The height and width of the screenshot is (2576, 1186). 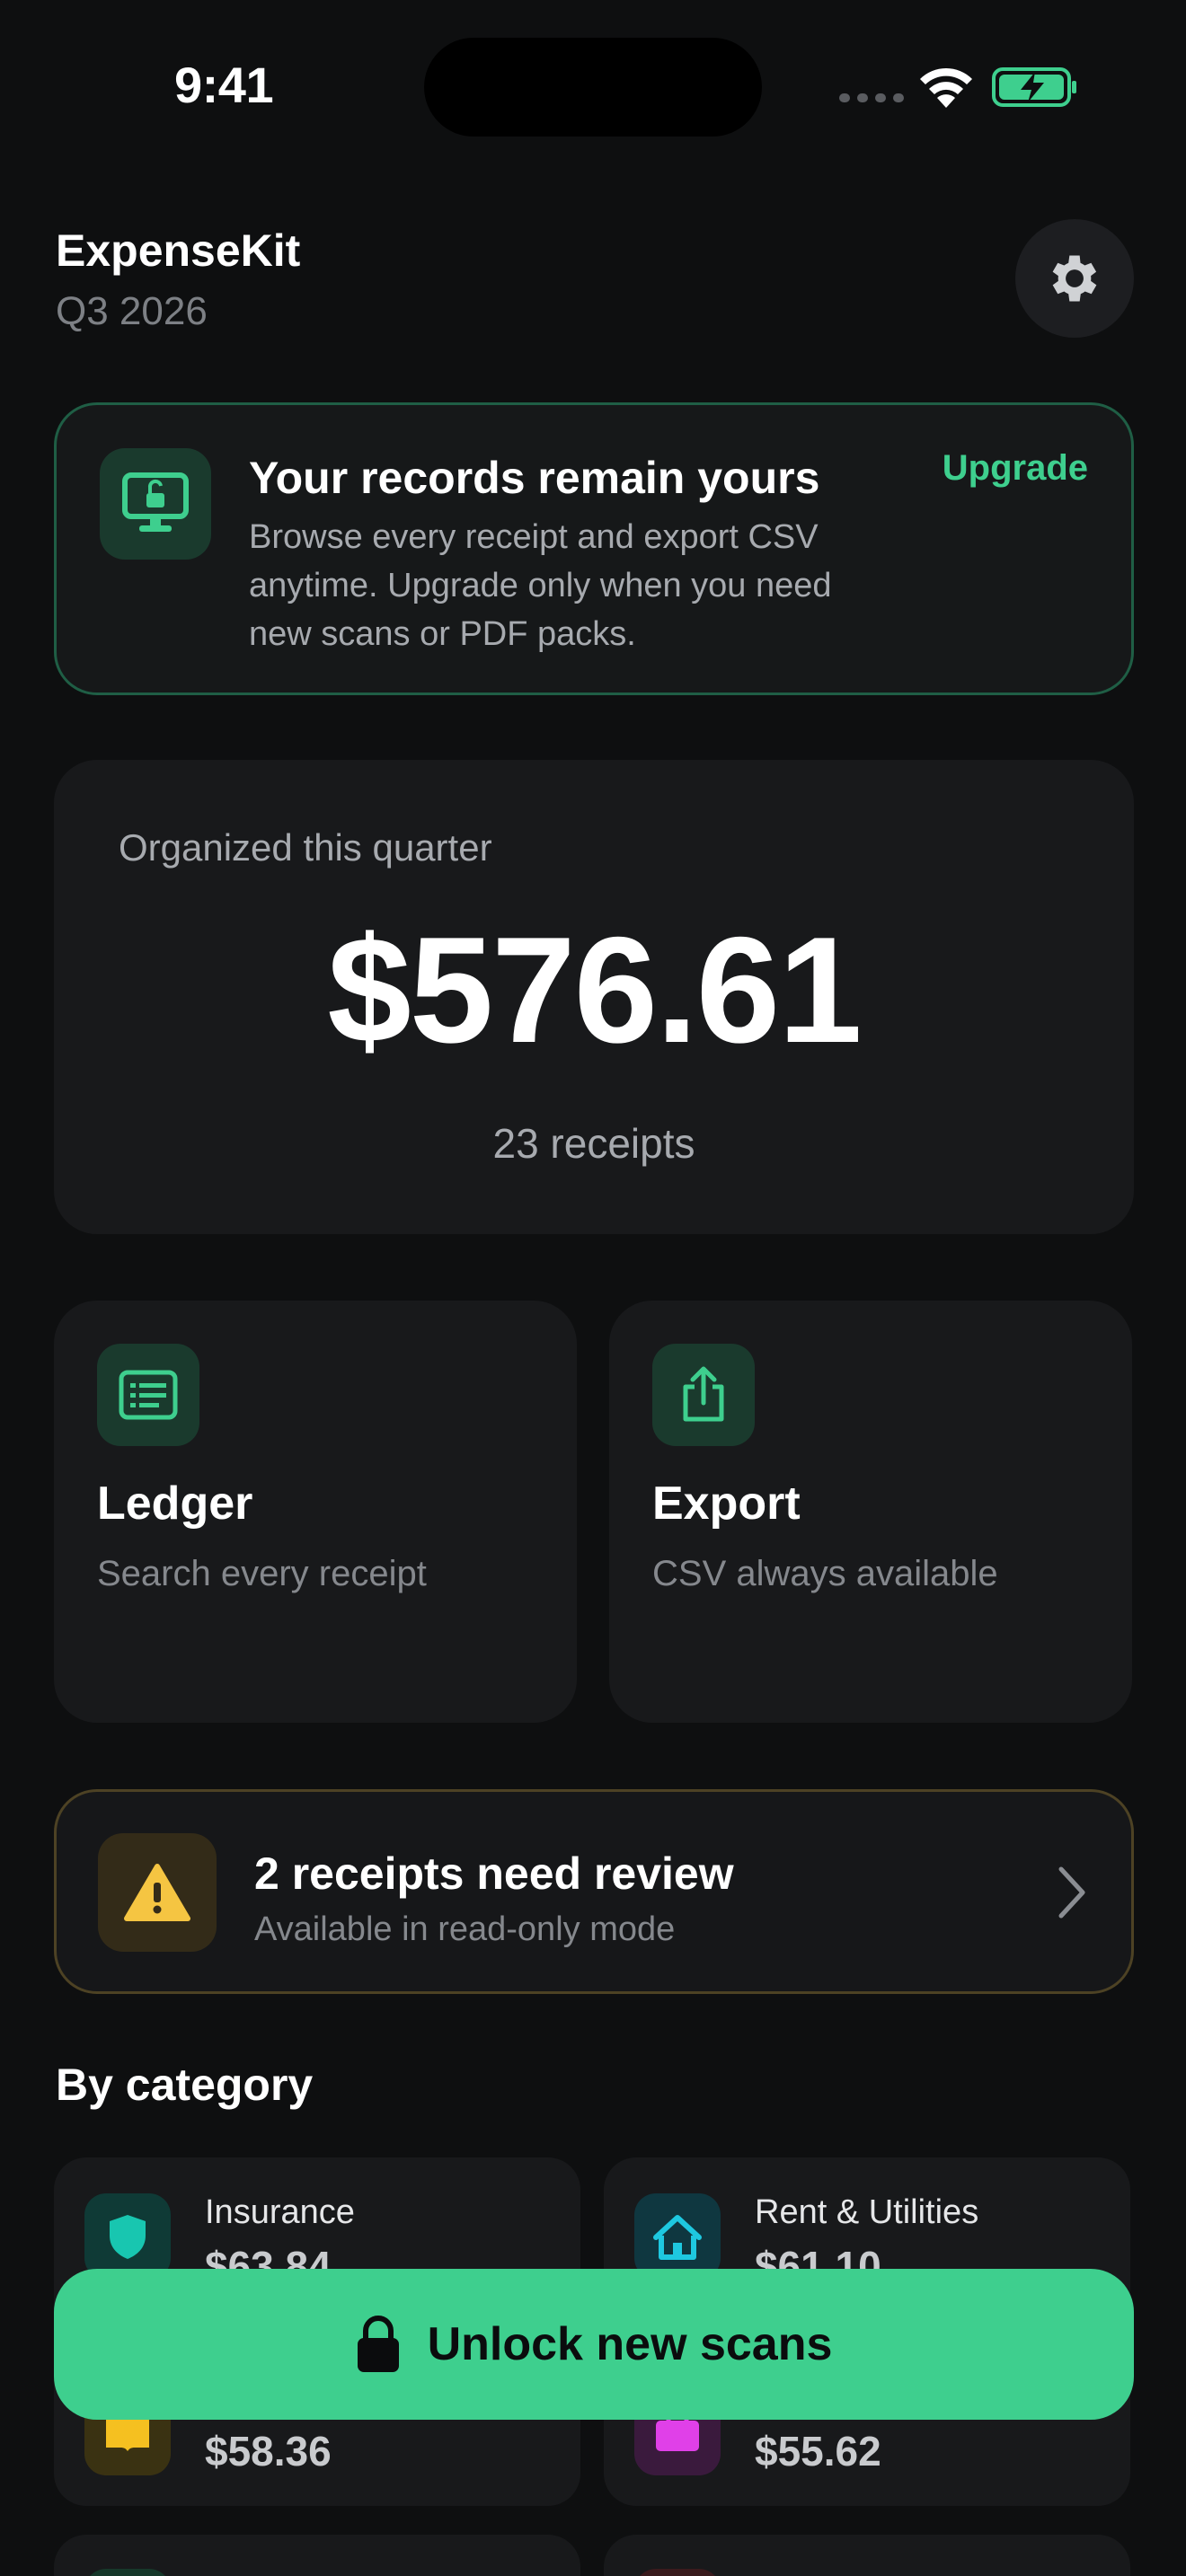 What do you see at coordinates (262, 1573) in the screenshot?
I see `ledger-subtitle: Search every receipt` at bounding box center [262, 1573].